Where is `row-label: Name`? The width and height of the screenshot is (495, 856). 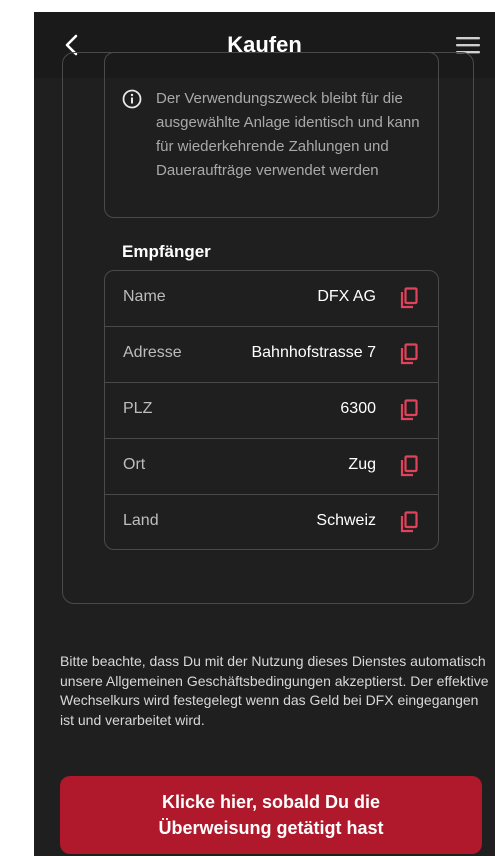 row-label: Name is located at coordinates (144, 296).